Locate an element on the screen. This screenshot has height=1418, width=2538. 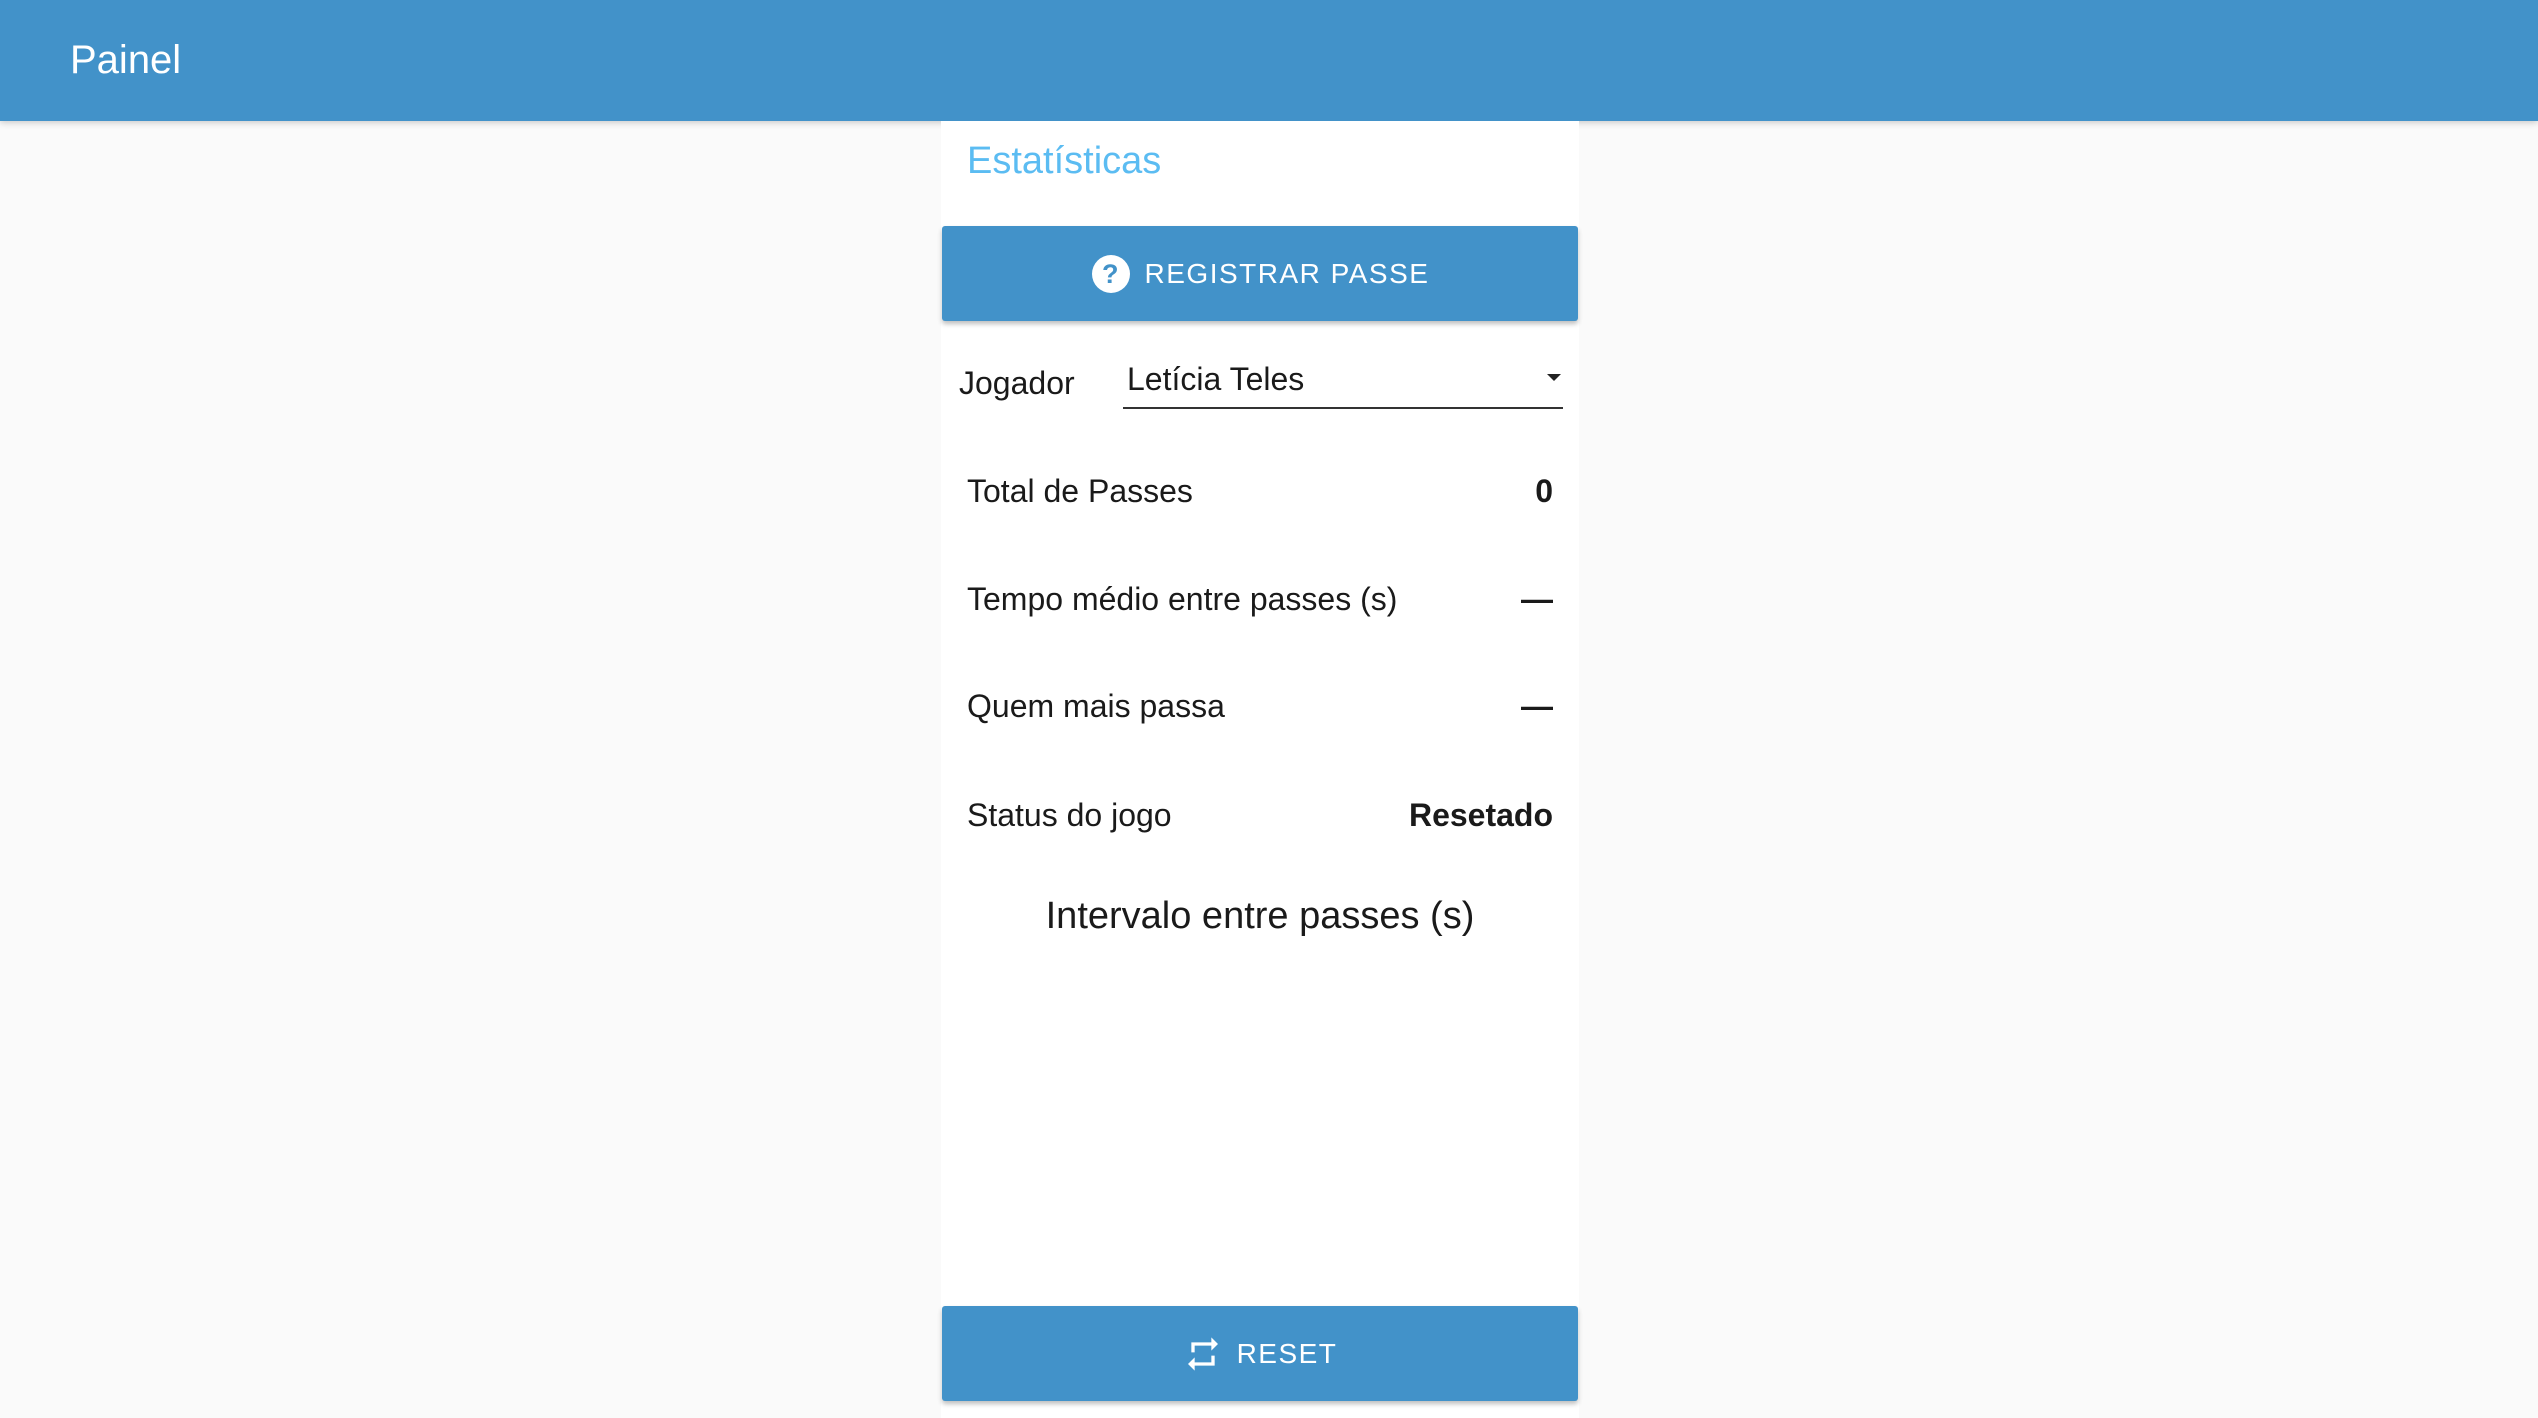
reset-button: RESET is located at coordinates (1260, 1353).